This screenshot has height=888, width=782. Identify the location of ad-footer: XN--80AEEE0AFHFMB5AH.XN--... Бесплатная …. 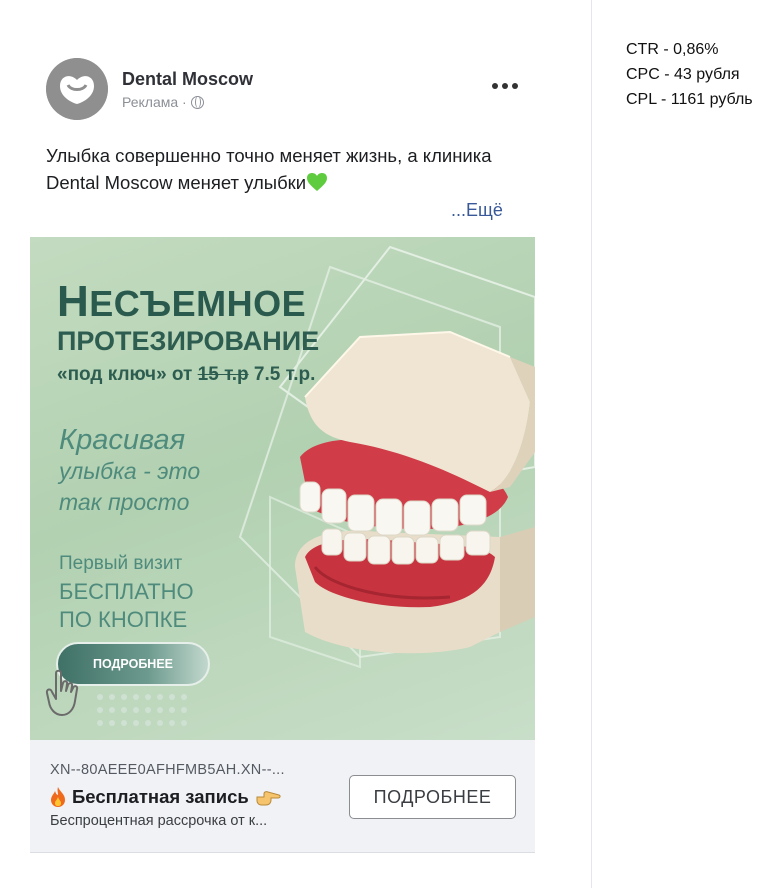
(282, 796).